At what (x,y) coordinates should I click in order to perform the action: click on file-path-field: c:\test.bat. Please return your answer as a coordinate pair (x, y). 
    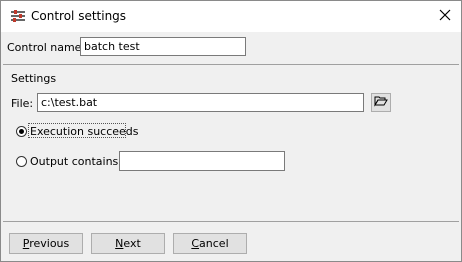
    Looking at the image, I should click on (200, 102).